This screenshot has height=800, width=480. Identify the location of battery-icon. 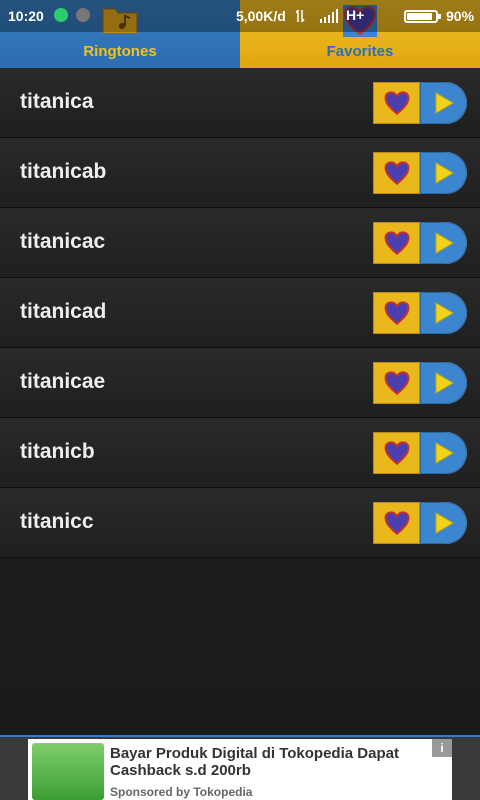
(422, 16).